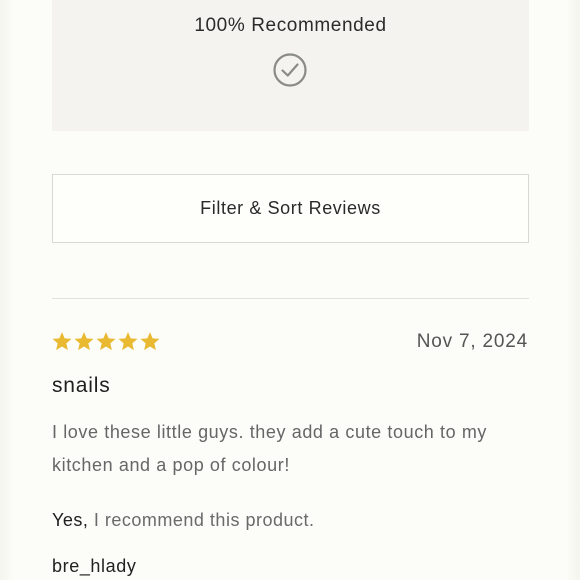  What do you see at coordinates (94, 566) in the screenshot?
I see `reviewer-name: bre_hlady` at bounding box center [94, 566].